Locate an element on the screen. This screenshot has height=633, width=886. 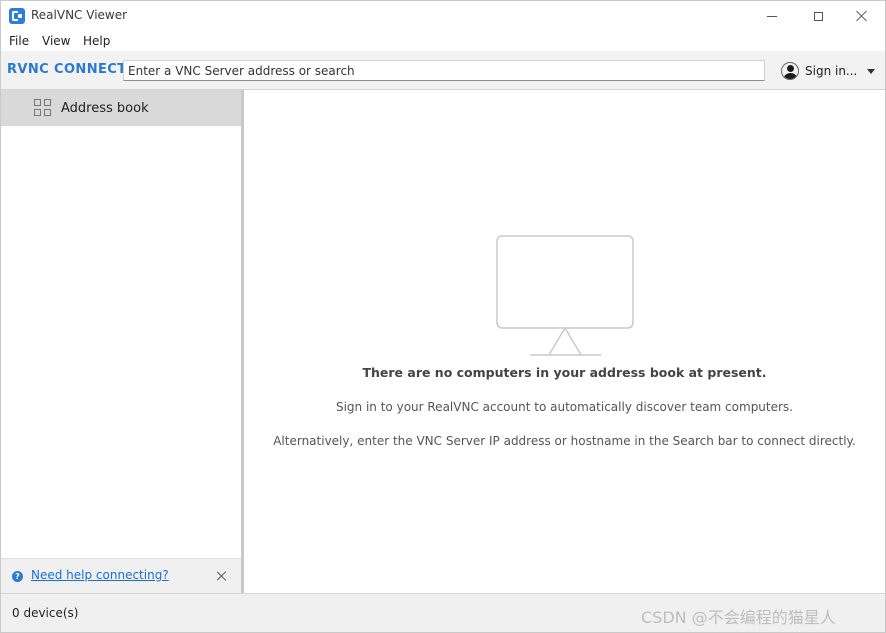
vnc-connect-logo: RVNC CONNECT is located at coordinates (67, 69).